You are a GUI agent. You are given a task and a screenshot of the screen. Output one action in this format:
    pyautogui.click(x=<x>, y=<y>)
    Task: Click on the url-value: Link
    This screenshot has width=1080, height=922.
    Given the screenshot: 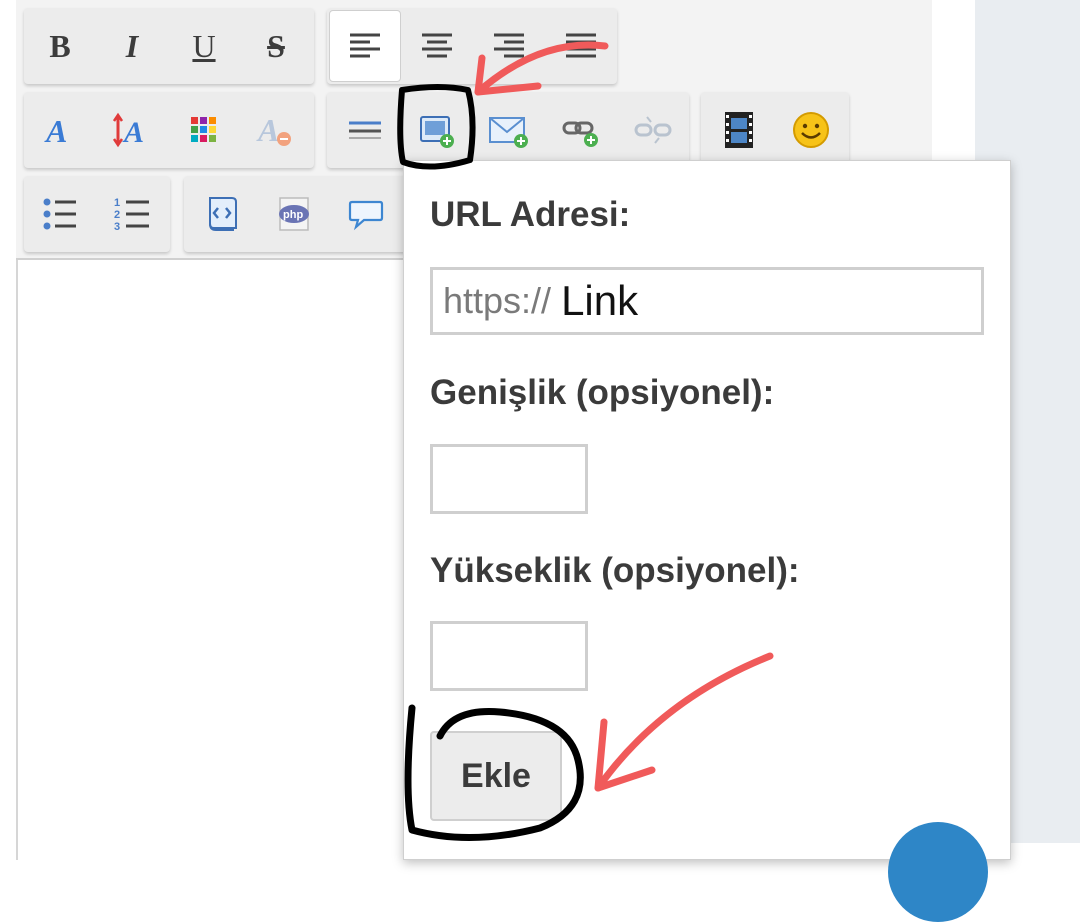 What is the action you would take?
    pyautogui.click(x=600, y=300)
    